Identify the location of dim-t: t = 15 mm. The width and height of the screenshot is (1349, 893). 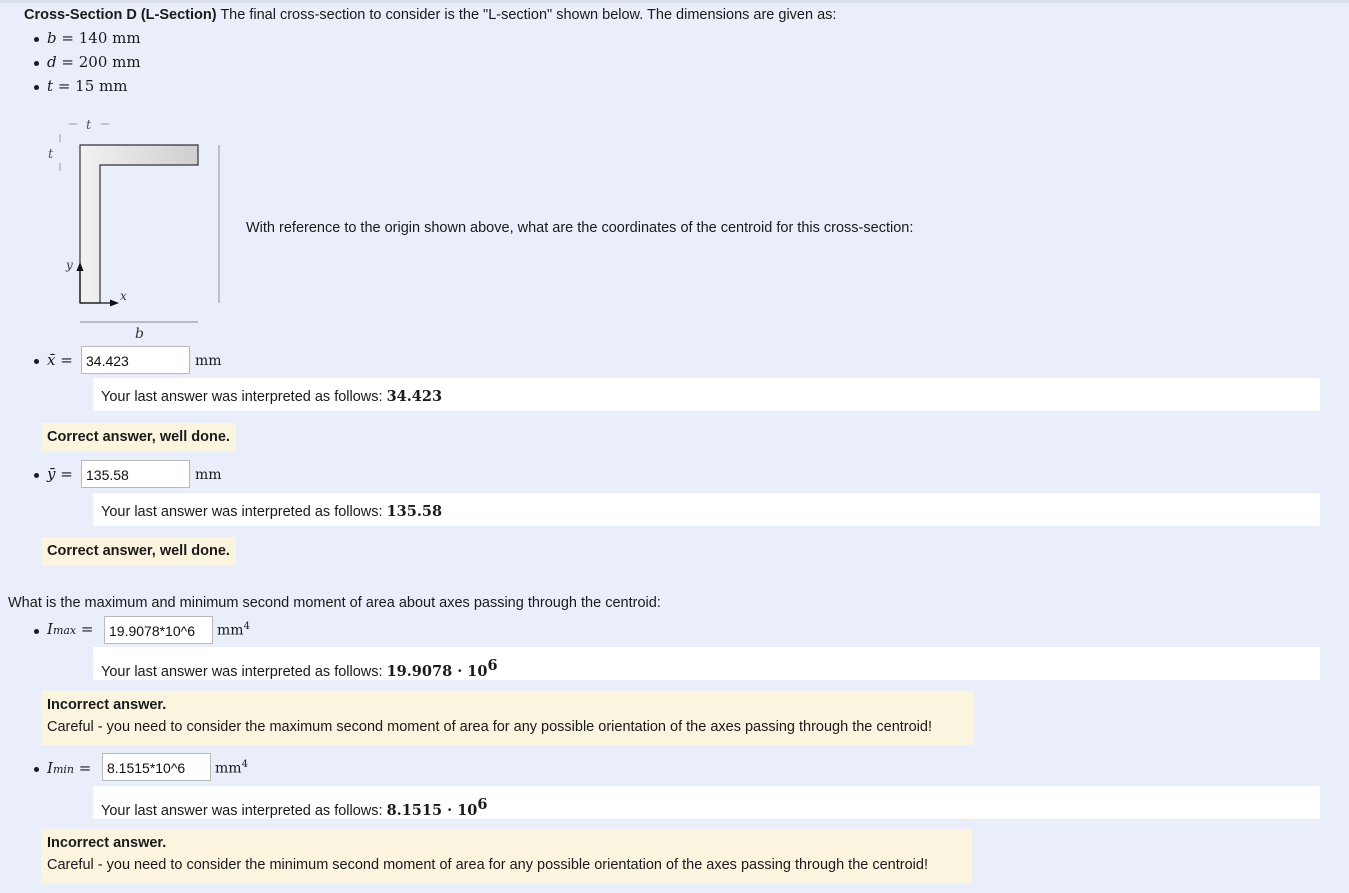
(87, 86).